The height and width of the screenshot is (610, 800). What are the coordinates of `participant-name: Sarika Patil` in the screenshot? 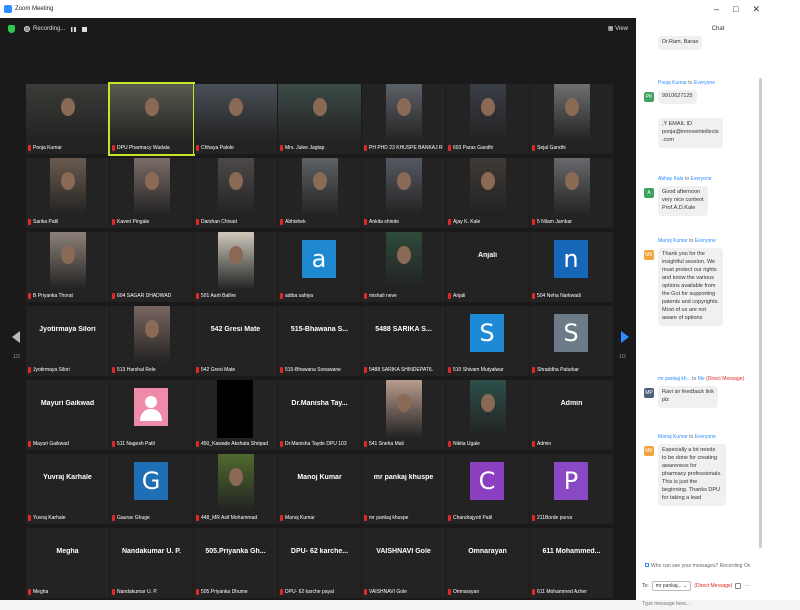 It's located at (46, 221).